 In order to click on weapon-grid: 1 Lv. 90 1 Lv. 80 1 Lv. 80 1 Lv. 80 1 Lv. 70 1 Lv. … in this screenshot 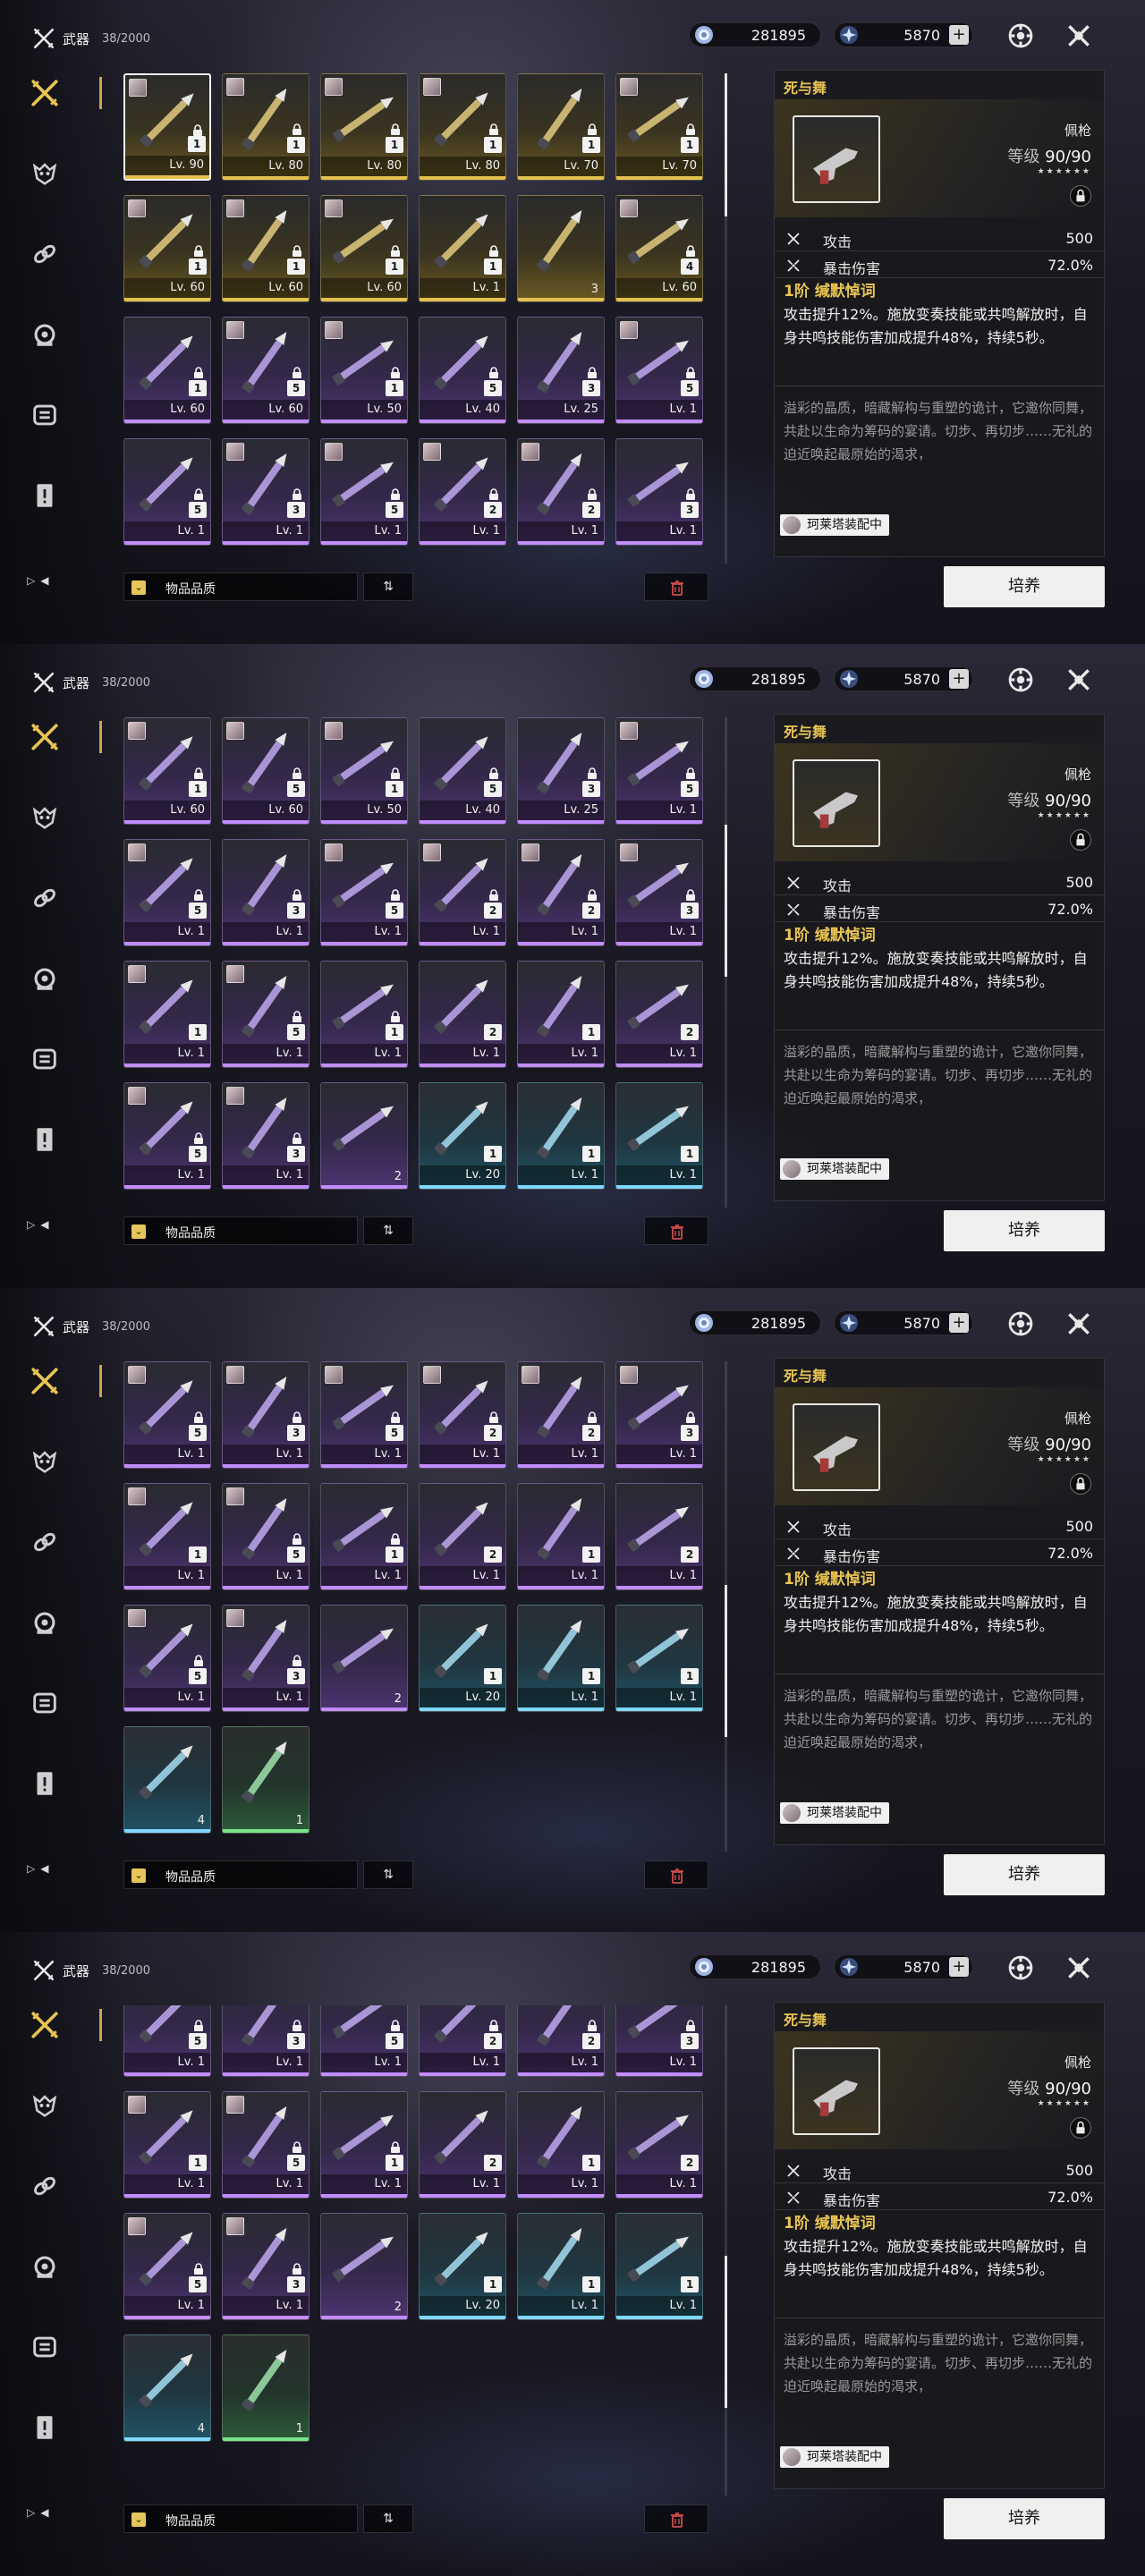, I will do `click(420, 318)`.